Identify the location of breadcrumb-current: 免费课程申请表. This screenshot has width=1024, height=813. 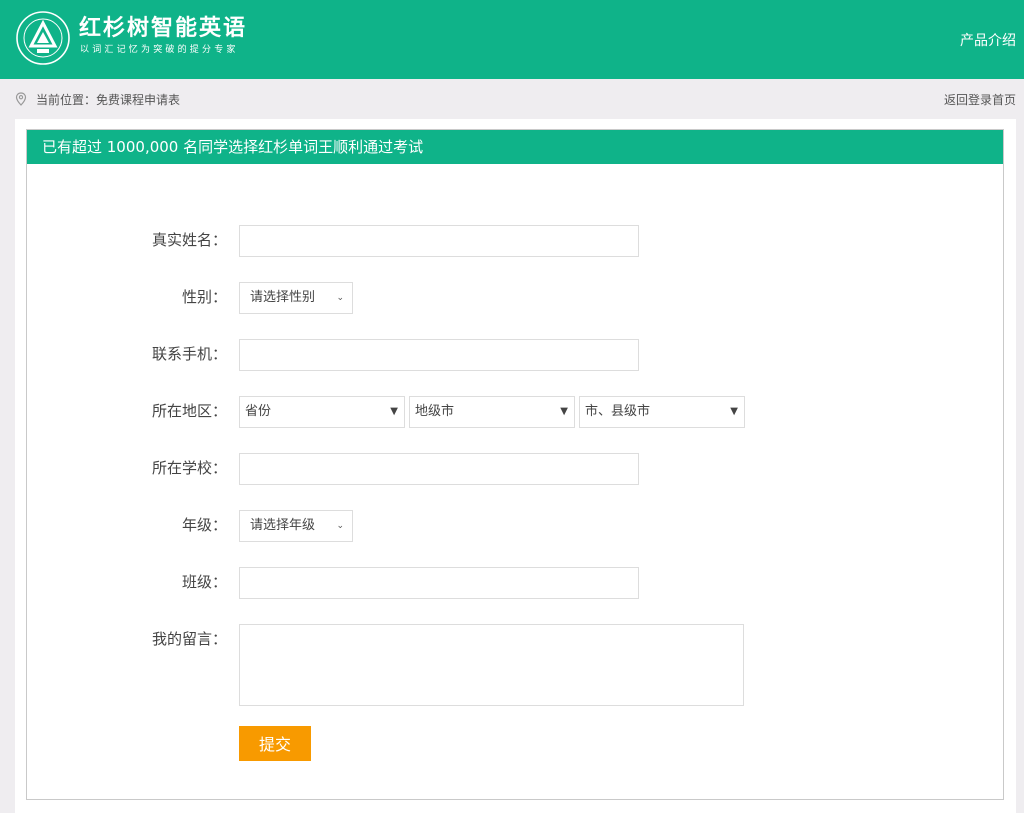
(138, 100).